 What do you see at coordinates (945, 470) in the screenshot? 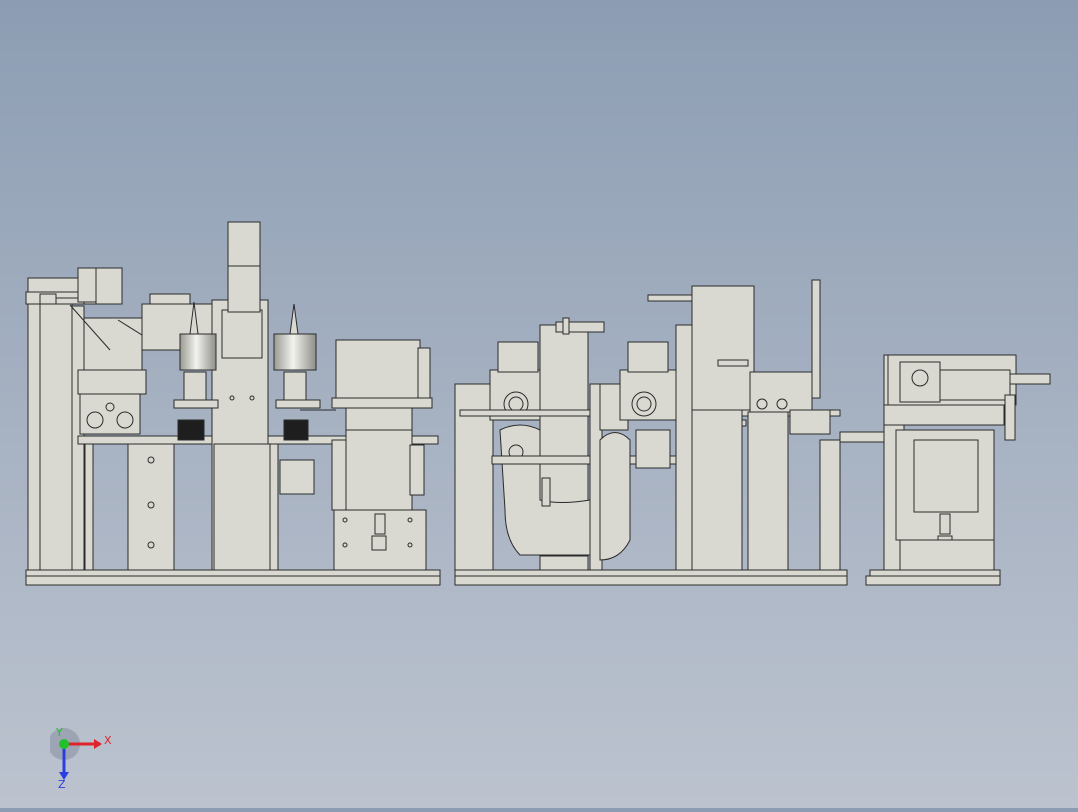
I see `right-station` at bounding box center [945, 470].